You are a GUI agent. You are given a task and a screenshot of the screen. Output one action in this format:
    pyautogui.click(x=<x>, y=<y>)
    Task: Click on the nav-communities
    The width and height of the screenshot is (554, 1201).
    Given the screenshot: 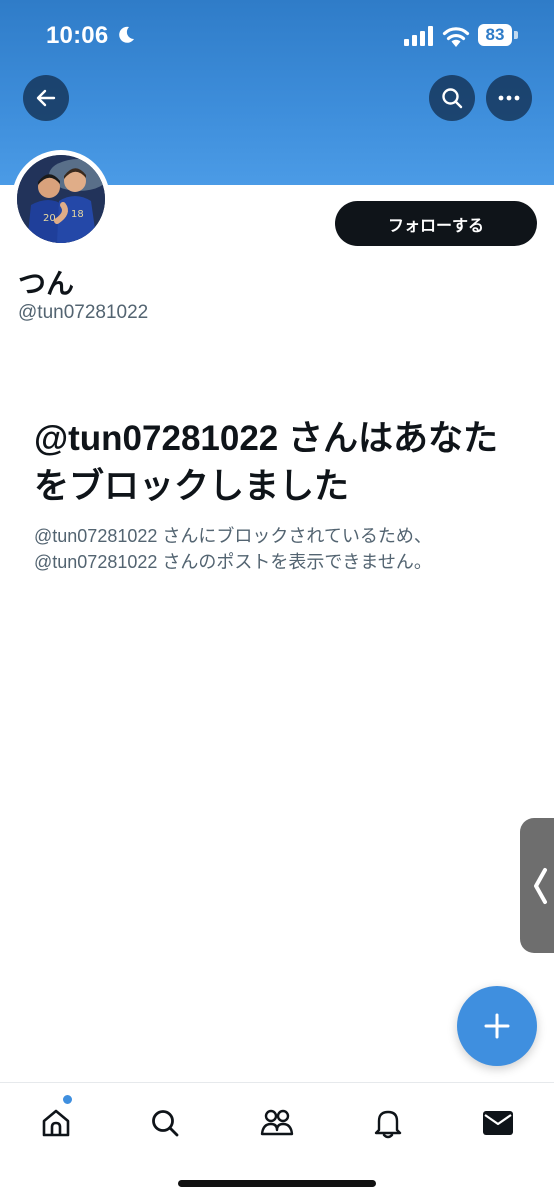 What is the action you would take?
    pyautogui.click(x=277, y=1123)
    